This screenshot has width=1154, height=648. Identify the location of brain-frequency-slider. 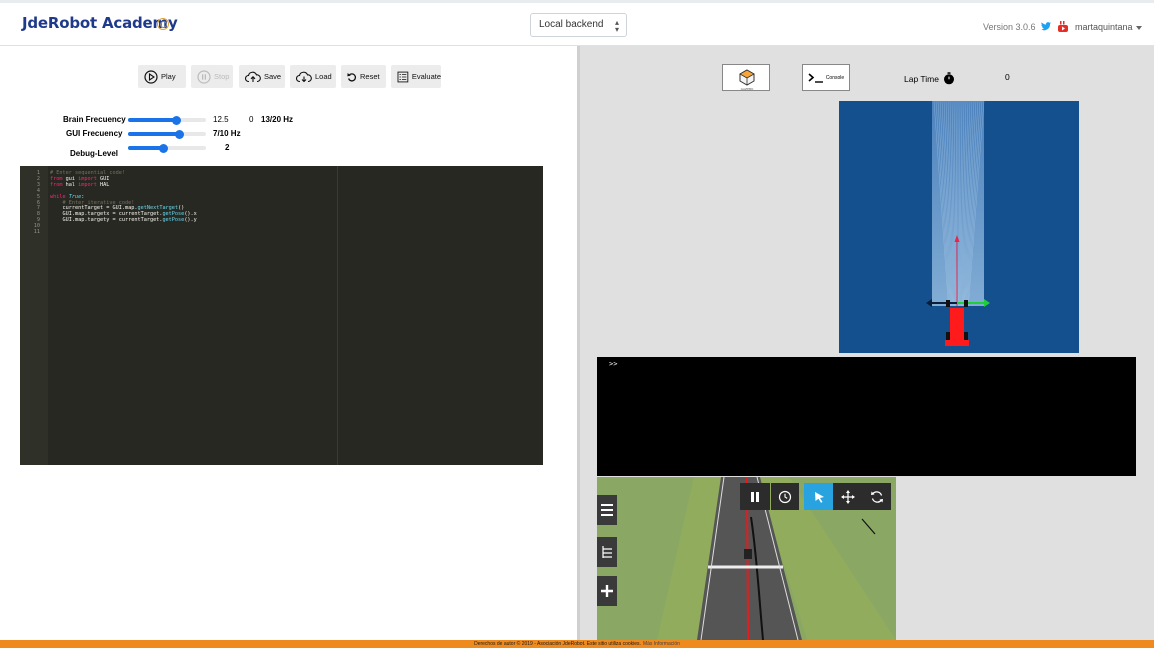
(167, 120).